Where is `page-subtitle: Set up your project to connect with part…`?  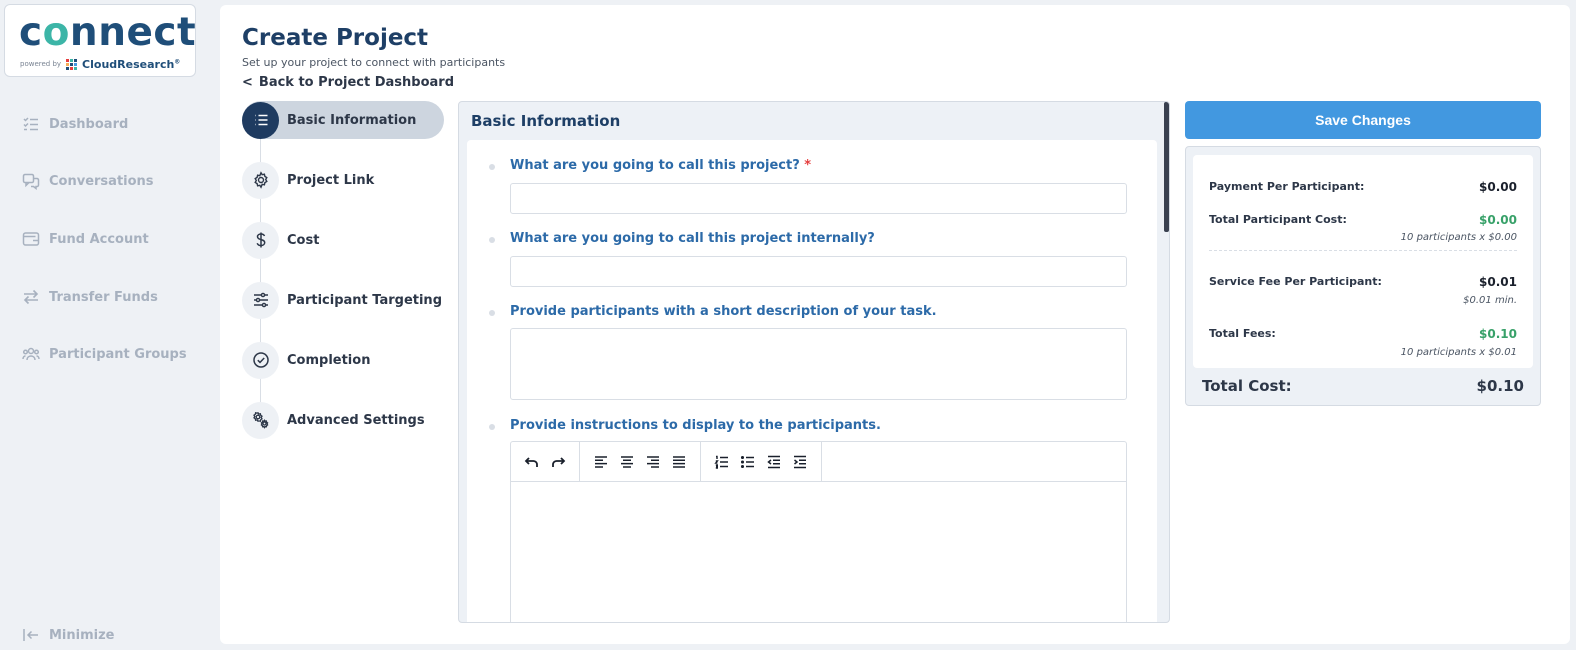 page-subtitle: Set up your project to connect with part… is located at coordinates (374, 62).